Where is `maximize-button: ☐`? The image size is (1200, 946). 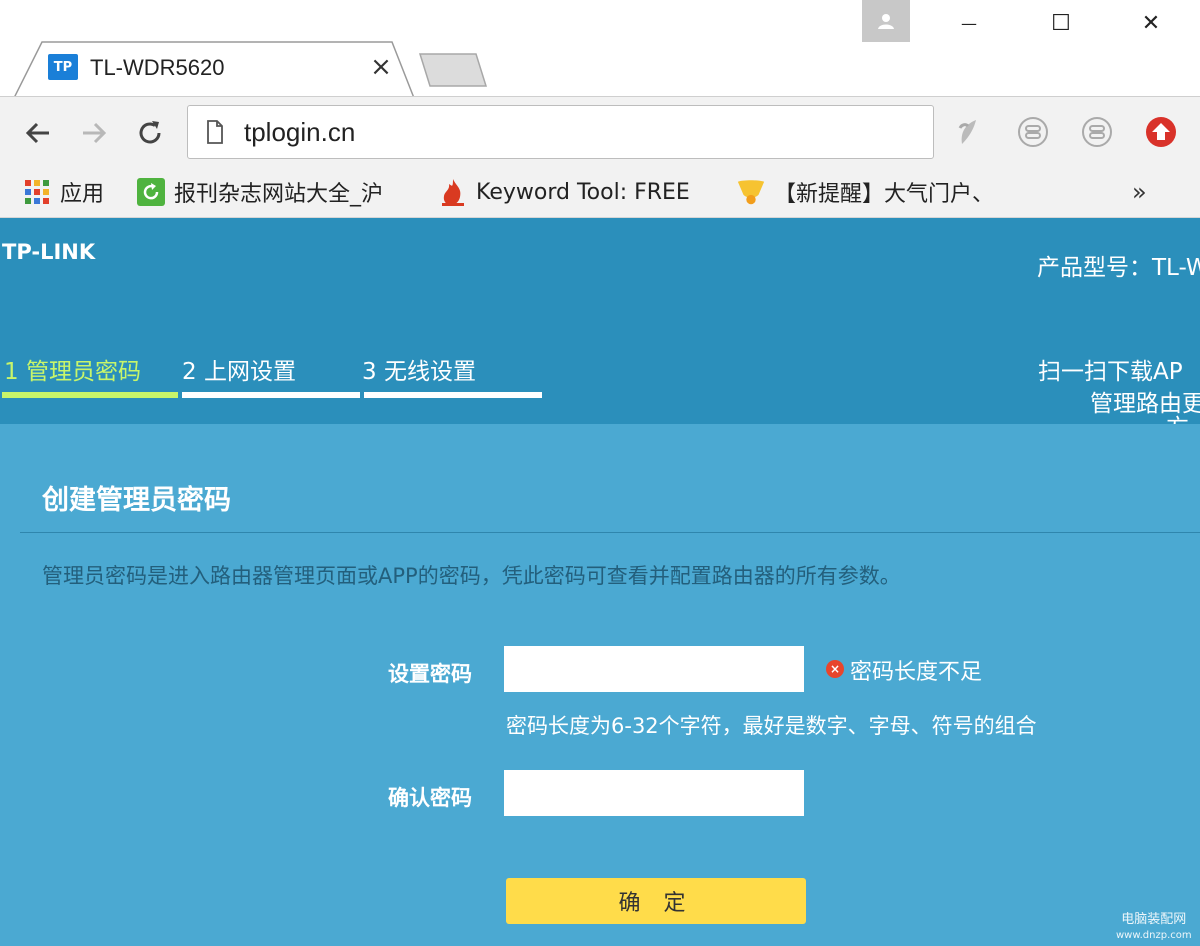 maximize-button: ☐ is located at coordinates (1061, 23).